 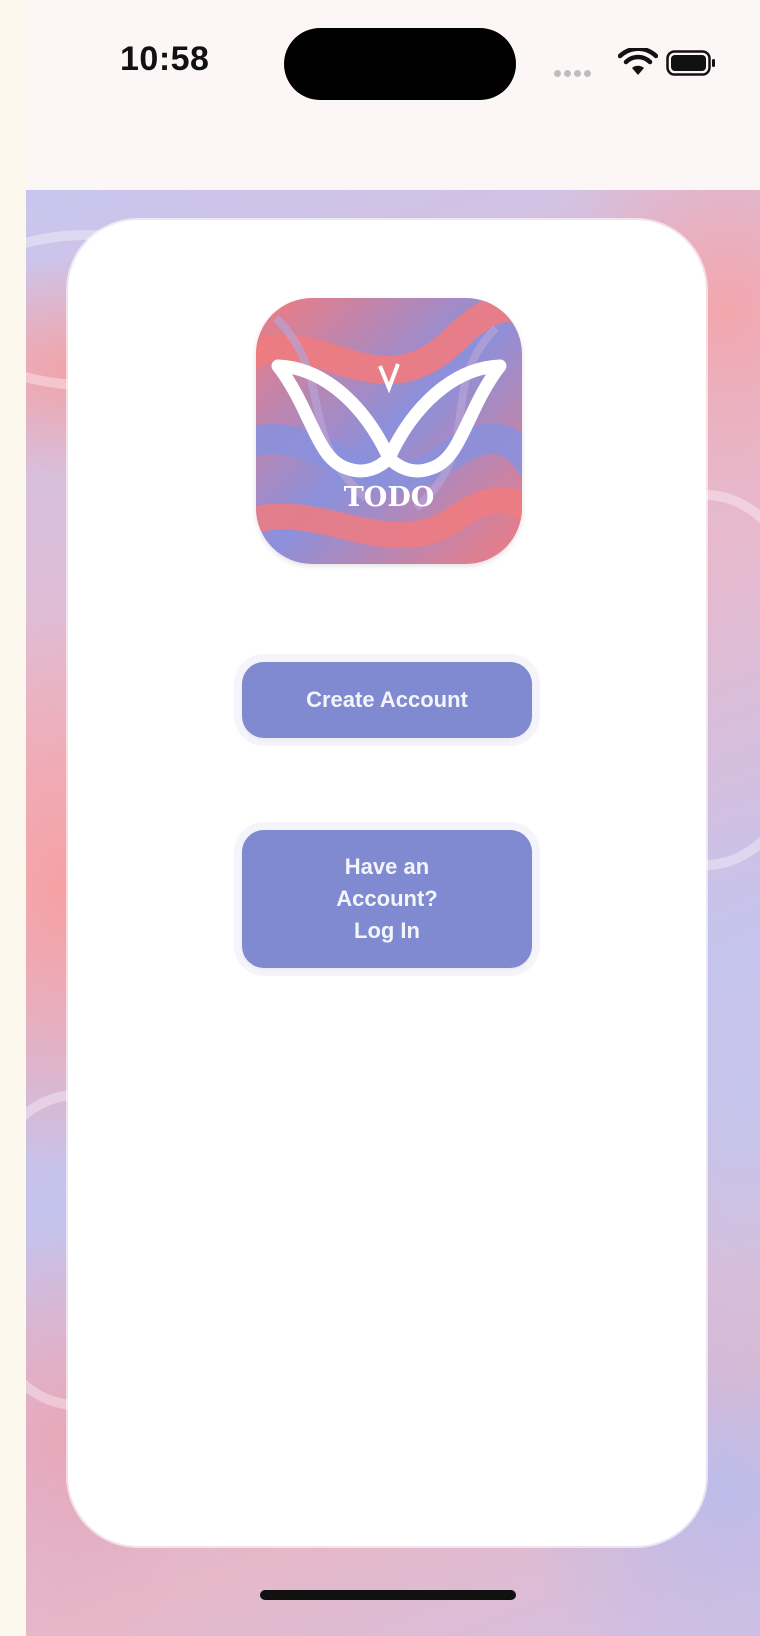 What do you see at coordinates (387, 866) in the screenshot?
I see `log-in-label-line1: Have an` at bounding box center [387, 866].